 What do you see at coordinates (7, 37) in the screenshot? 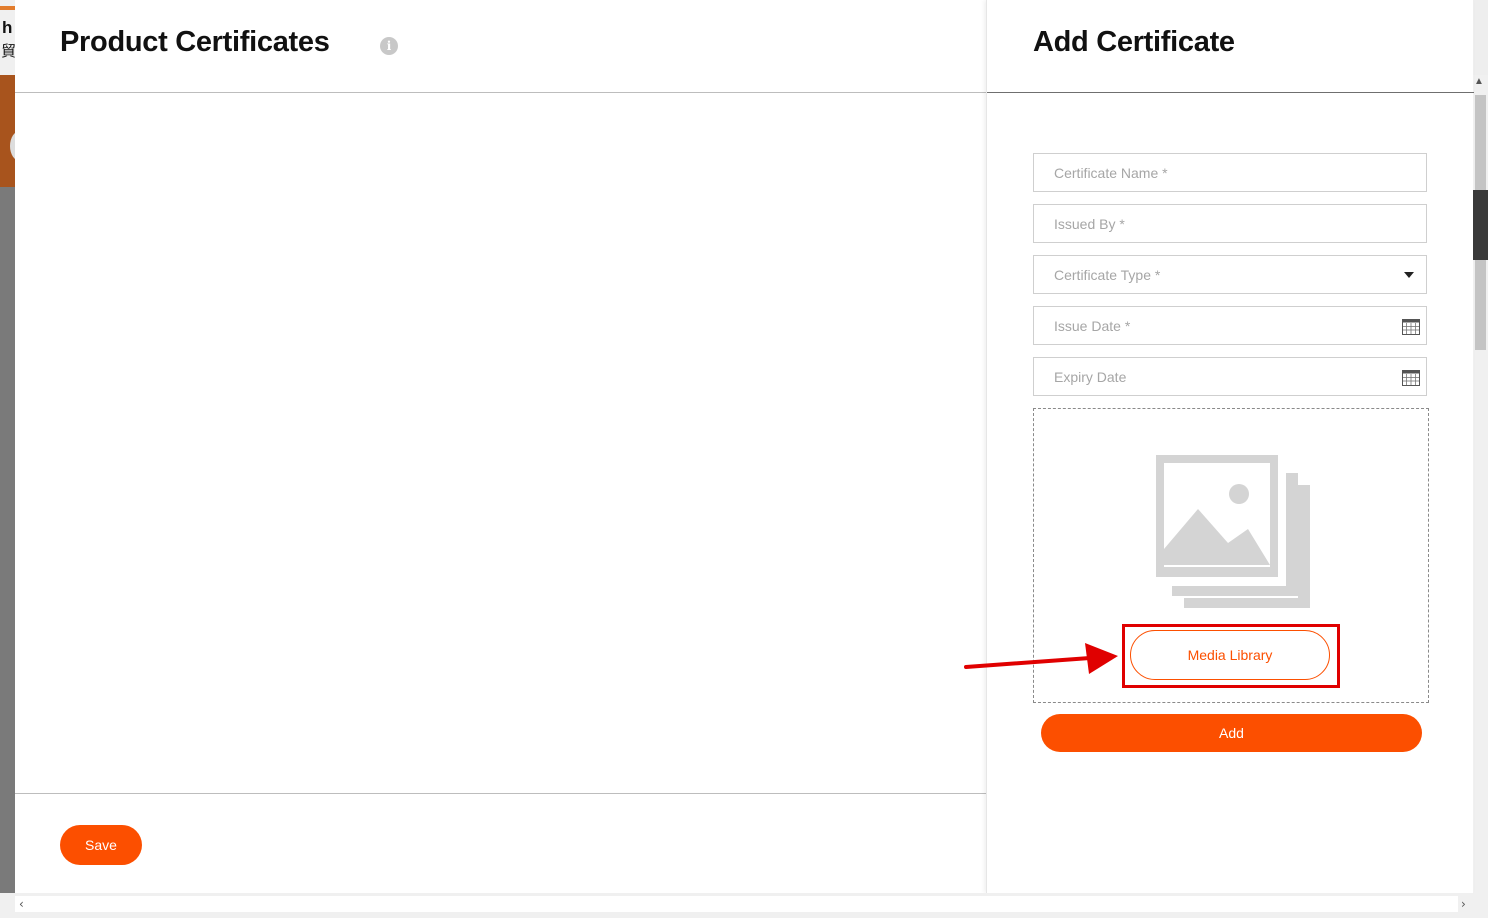
I see `background-left-header: h 貿` at bounding box center [7, 37].